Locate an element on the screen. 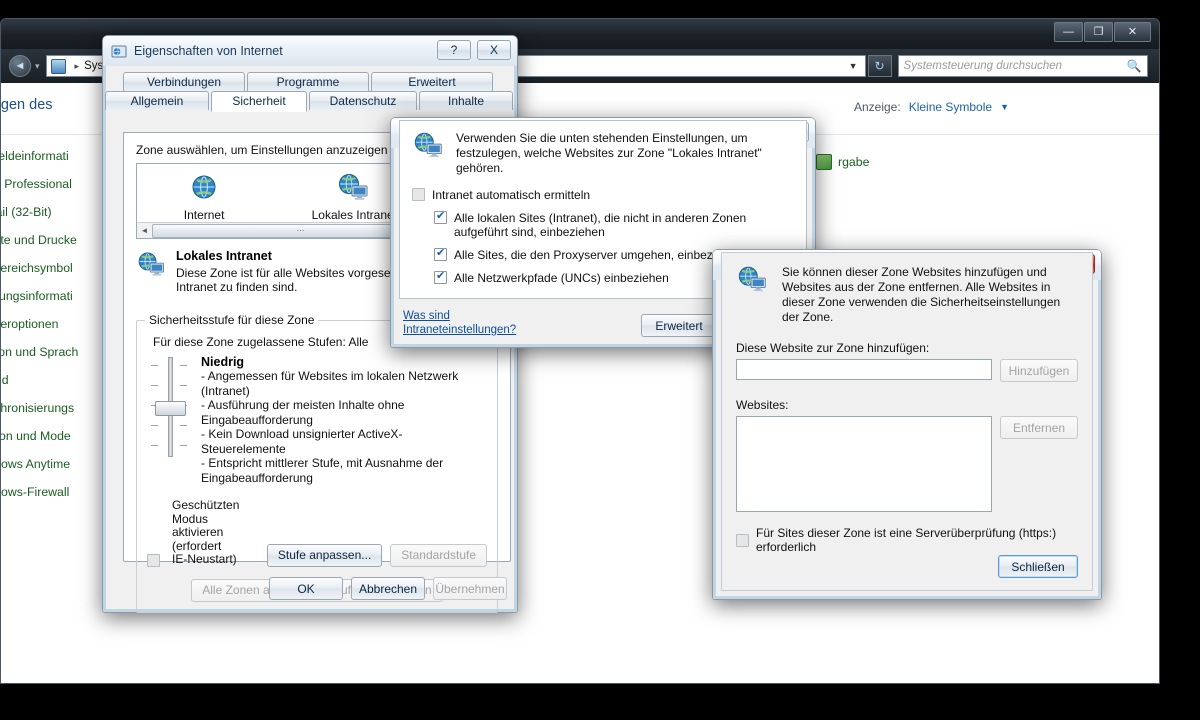 Image resolution: width=1200 pixels, height=720 pixels. websites-row: Entfernen is located at coordinates (907, 464).